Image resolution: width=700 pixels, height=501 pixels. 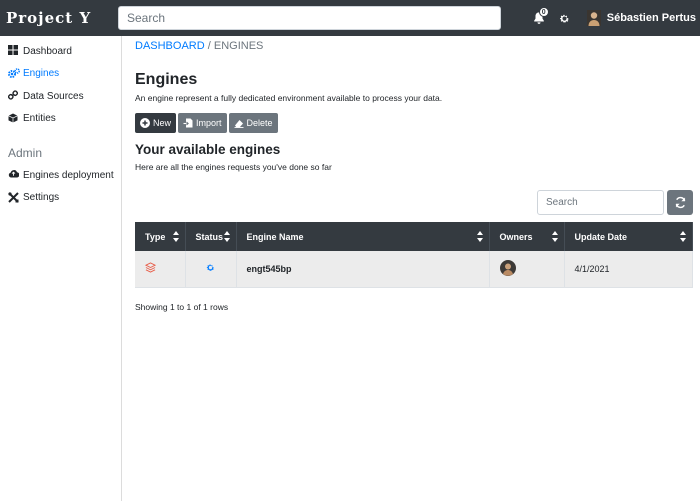 I want to click on owner-avatar, so click(x=507, y=267).